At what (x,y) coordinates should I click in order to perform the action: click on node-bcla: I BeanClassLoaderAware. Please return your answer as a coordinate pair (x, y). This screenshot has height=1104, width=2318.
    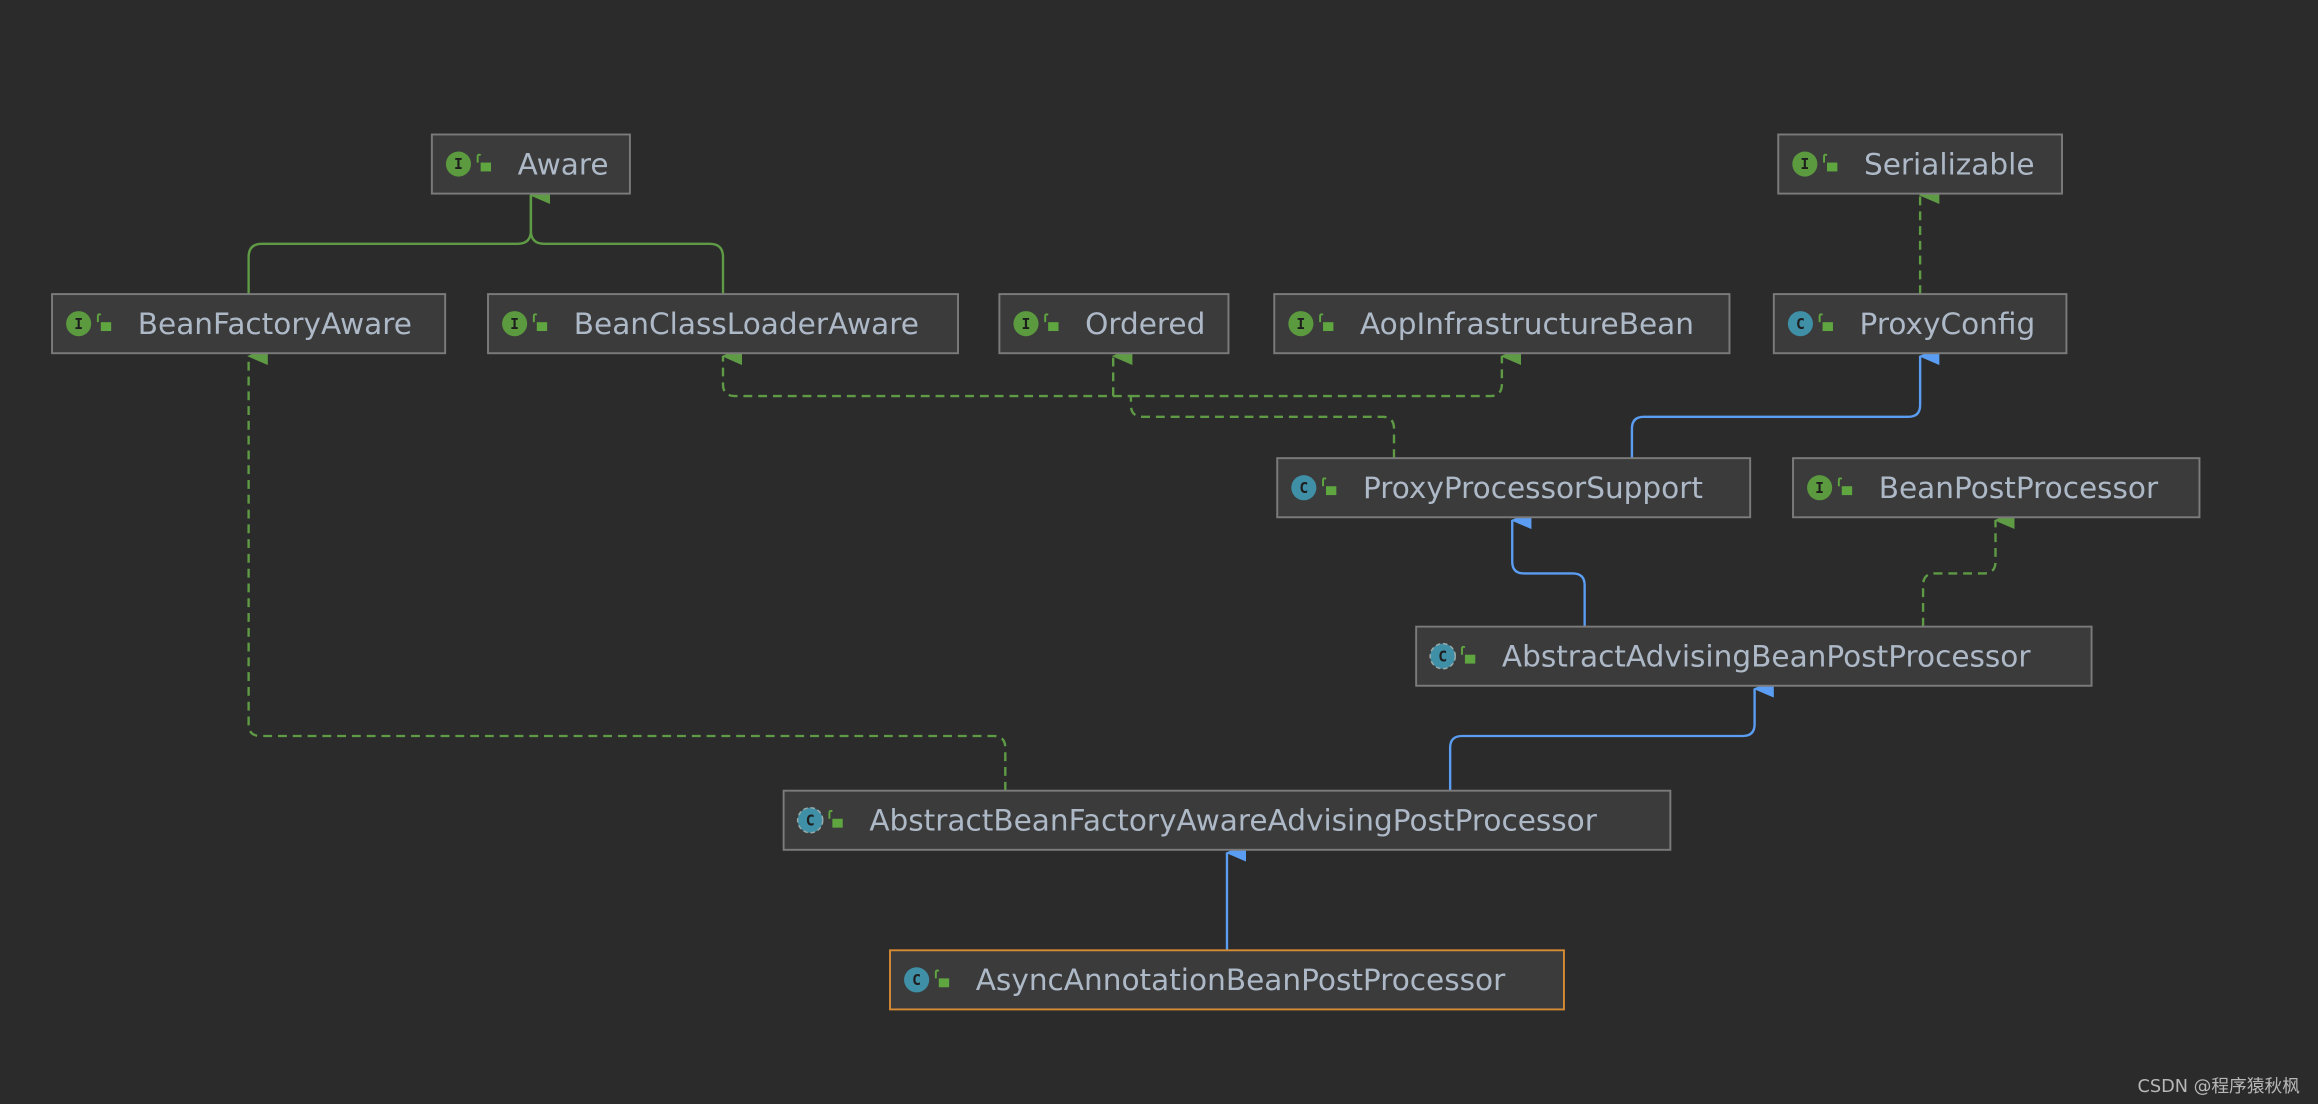
    Looking at the image, I should click on (723, 324).